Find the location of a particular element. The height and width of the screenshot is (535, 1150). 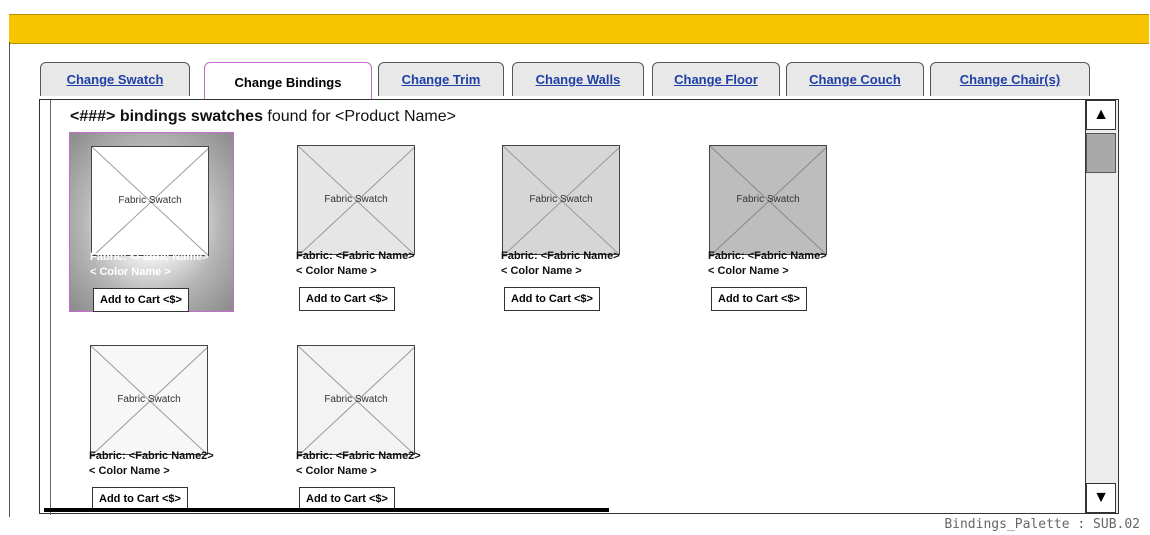

results-count: <###> bindings swatches is located at coordinates (166, 116).